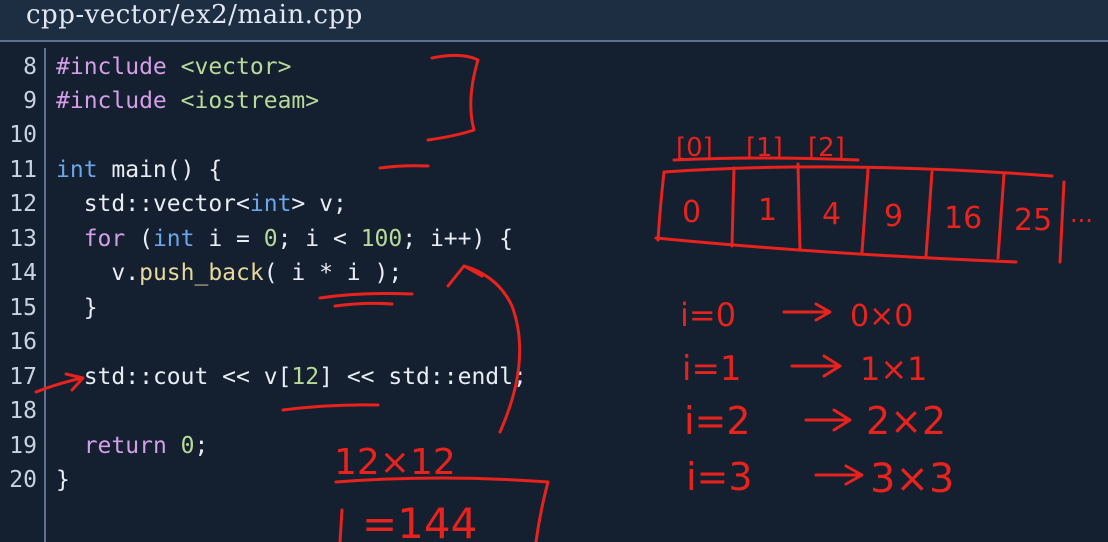 The image size is (1108, 542). Describe the element at coordinates (858, 171) in the screenshot. I see `array-top-border` at that location.